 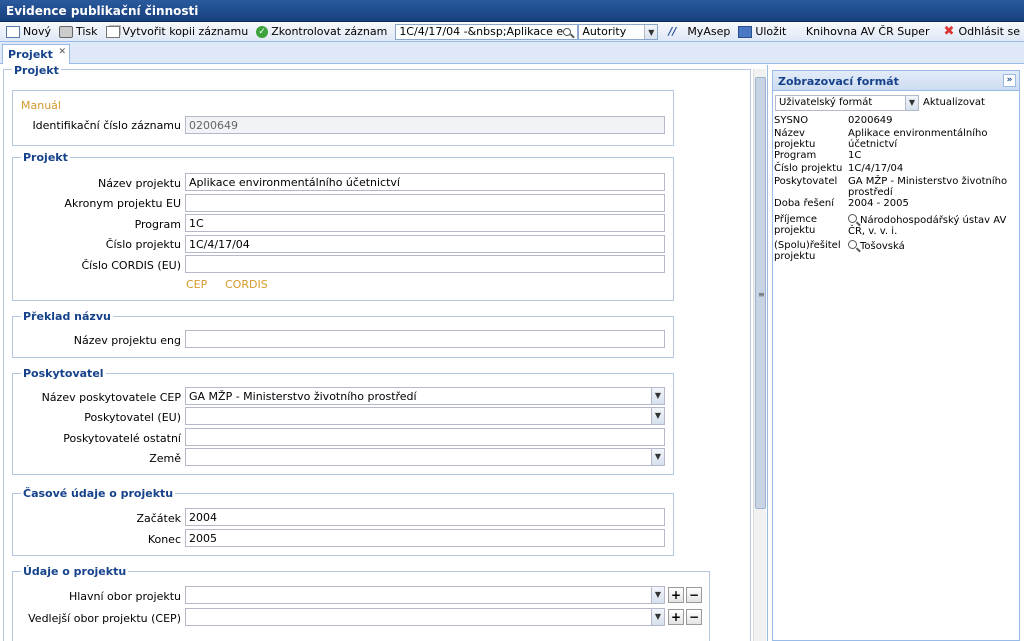 What do you see at coordinates (870, 120) in the screenshot?
I see `summary-value: 0200649` at bounding box center [870, 120].